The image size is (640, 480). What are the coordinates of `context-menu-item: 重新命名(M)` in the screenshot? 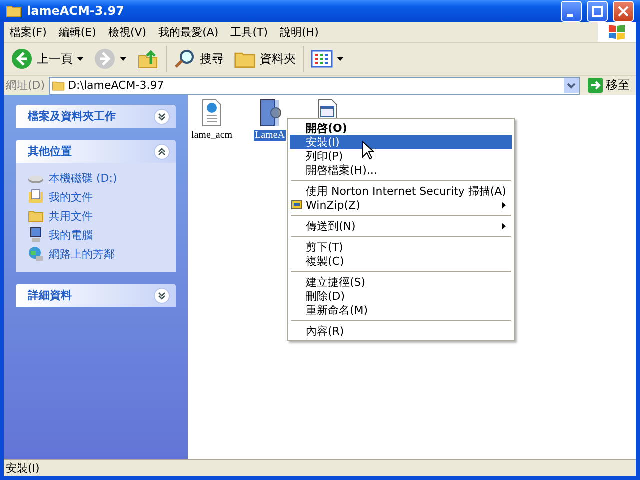 It's located at (401, 310).